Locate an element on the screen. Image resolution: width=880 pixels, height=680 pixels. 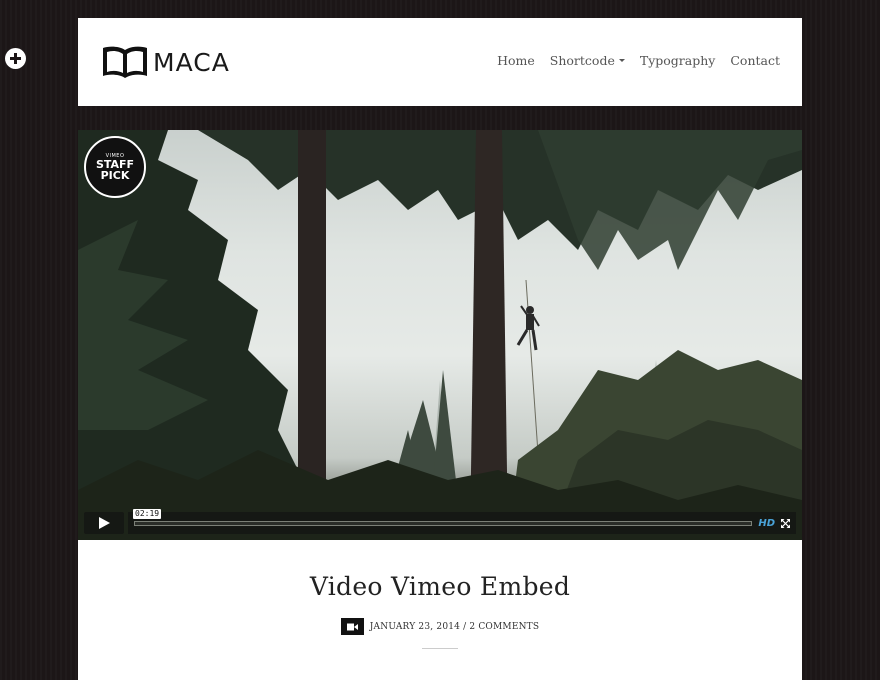
post-format-badge is located at coordinates (352, 626).